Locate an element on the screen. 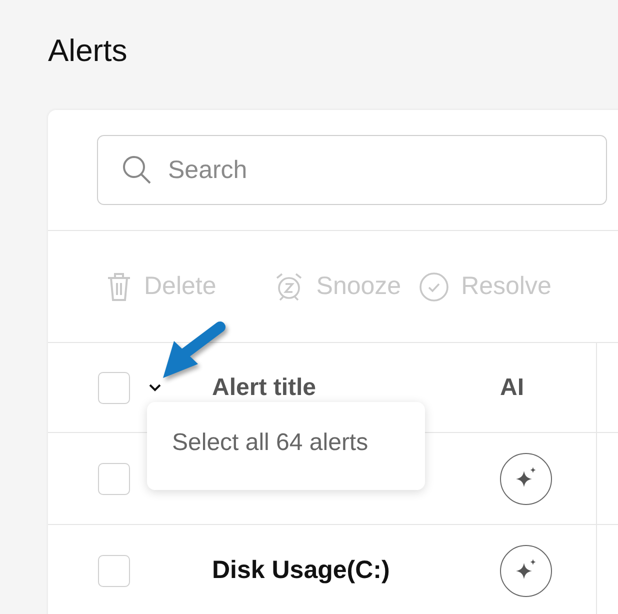 The image size is (618, 614). search-field: Search is located at coordinates (352, 170).